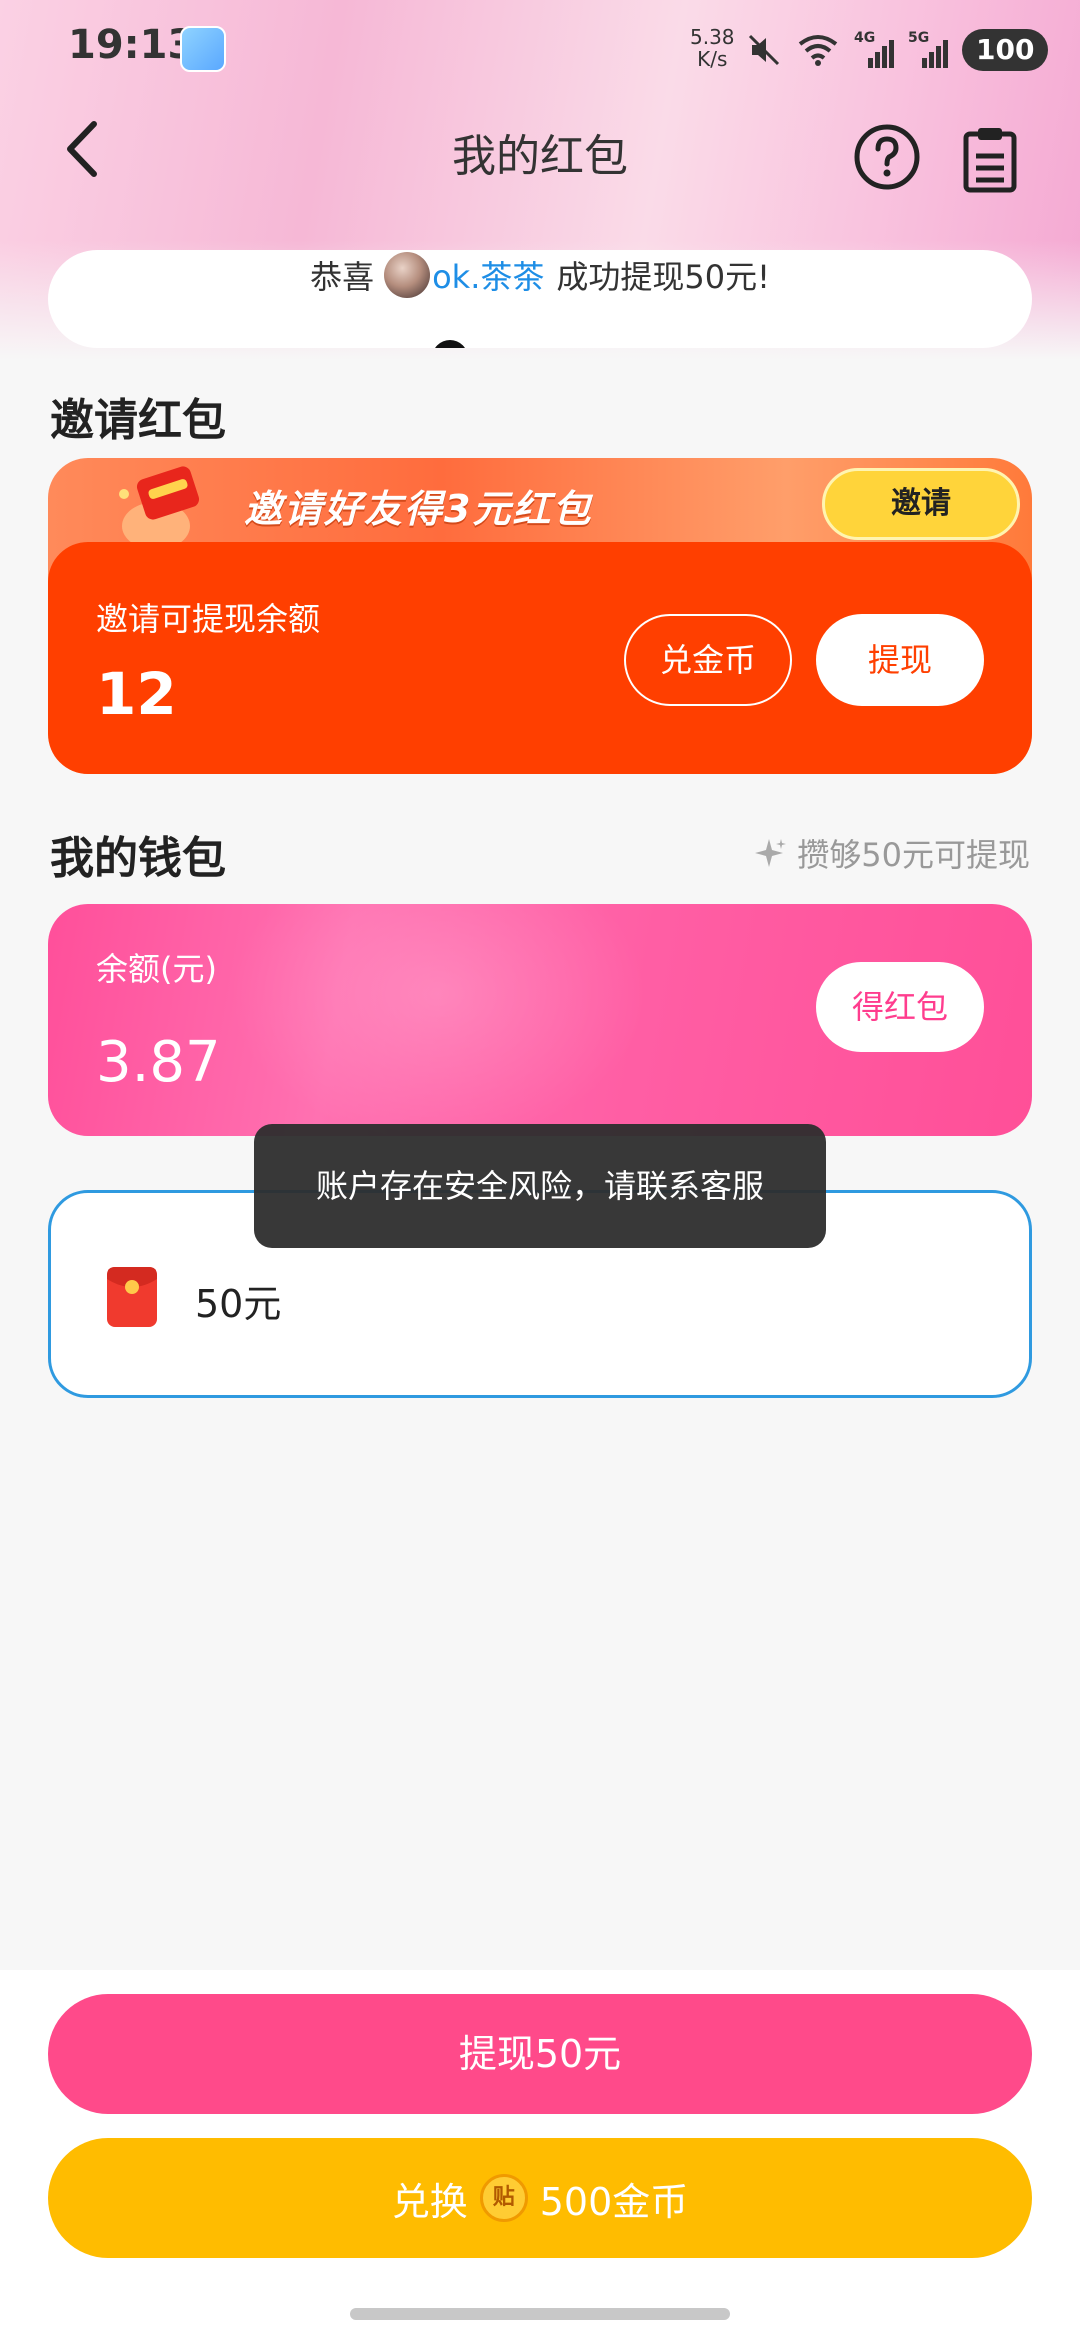 Image resolution: width=1080 pixels, height=2340 pixels. I want to click on red-packet-hand-icon, so click(159, 508).